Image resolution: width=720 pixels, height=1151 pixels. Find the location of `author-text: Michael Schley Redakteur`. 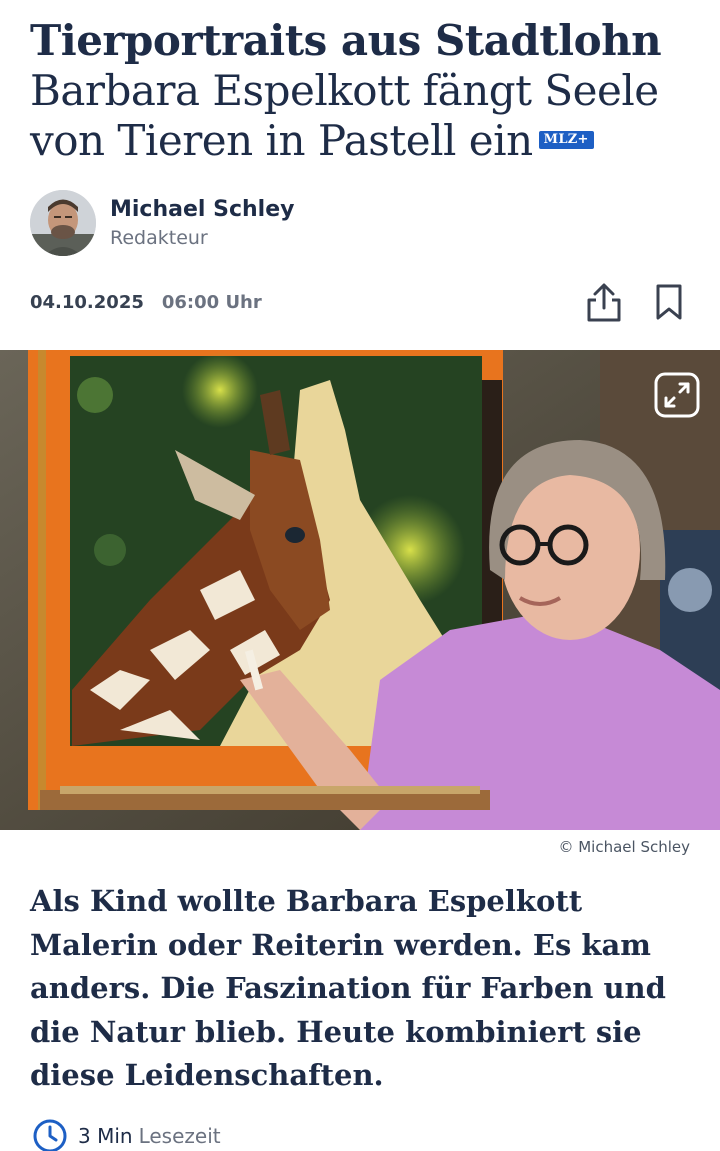

author-text: Michael Schley Redakteur is located at coordinates (202, 223).